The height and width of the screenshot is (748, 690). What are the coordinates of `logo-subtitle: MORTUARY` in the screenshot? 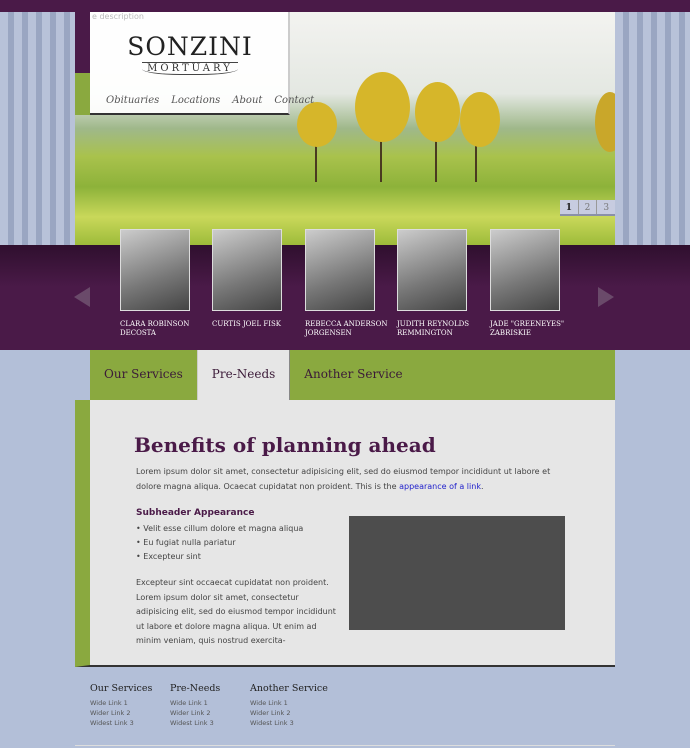 It's located at (190, 68).